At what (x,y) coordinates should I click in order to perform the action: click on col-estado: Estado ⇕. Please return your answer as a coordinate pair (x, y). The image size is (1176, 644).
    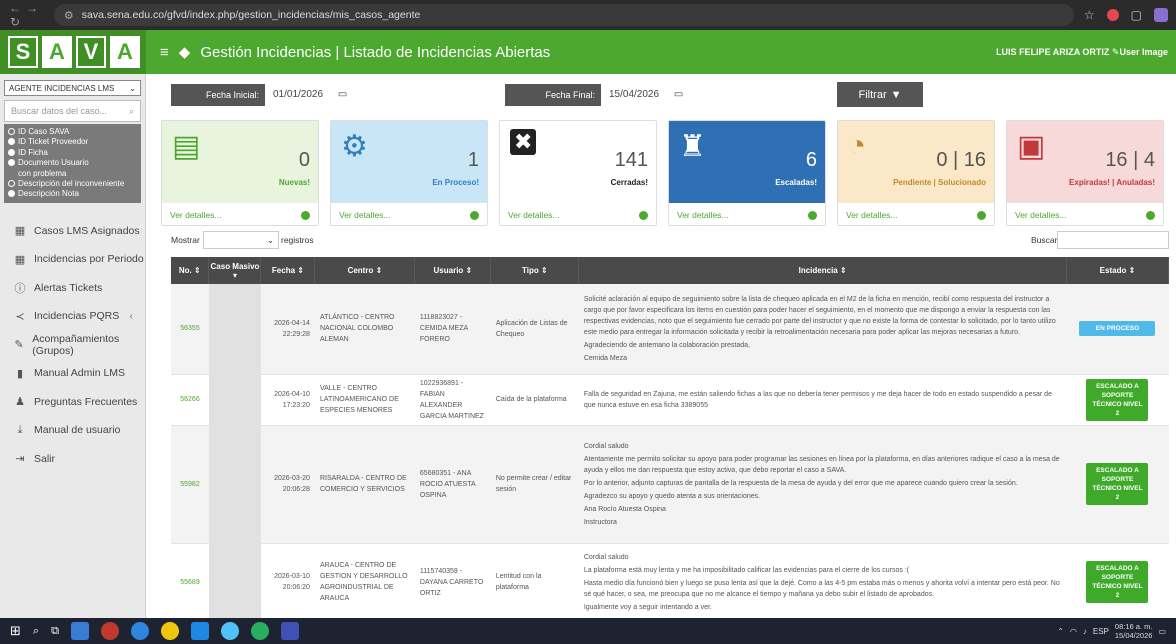
    Looking at the image, I should click on (1118, 270).